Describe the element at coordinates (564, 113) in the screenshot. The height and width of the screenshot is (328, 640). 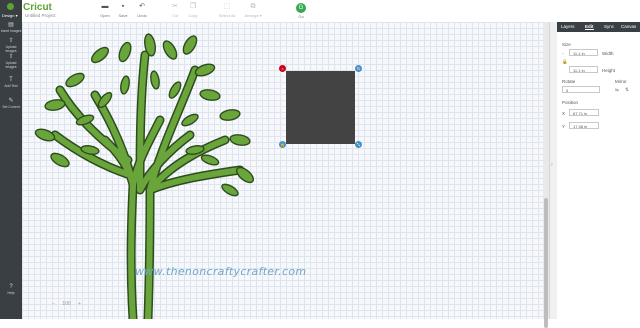
I see `x-label: X` at that location.